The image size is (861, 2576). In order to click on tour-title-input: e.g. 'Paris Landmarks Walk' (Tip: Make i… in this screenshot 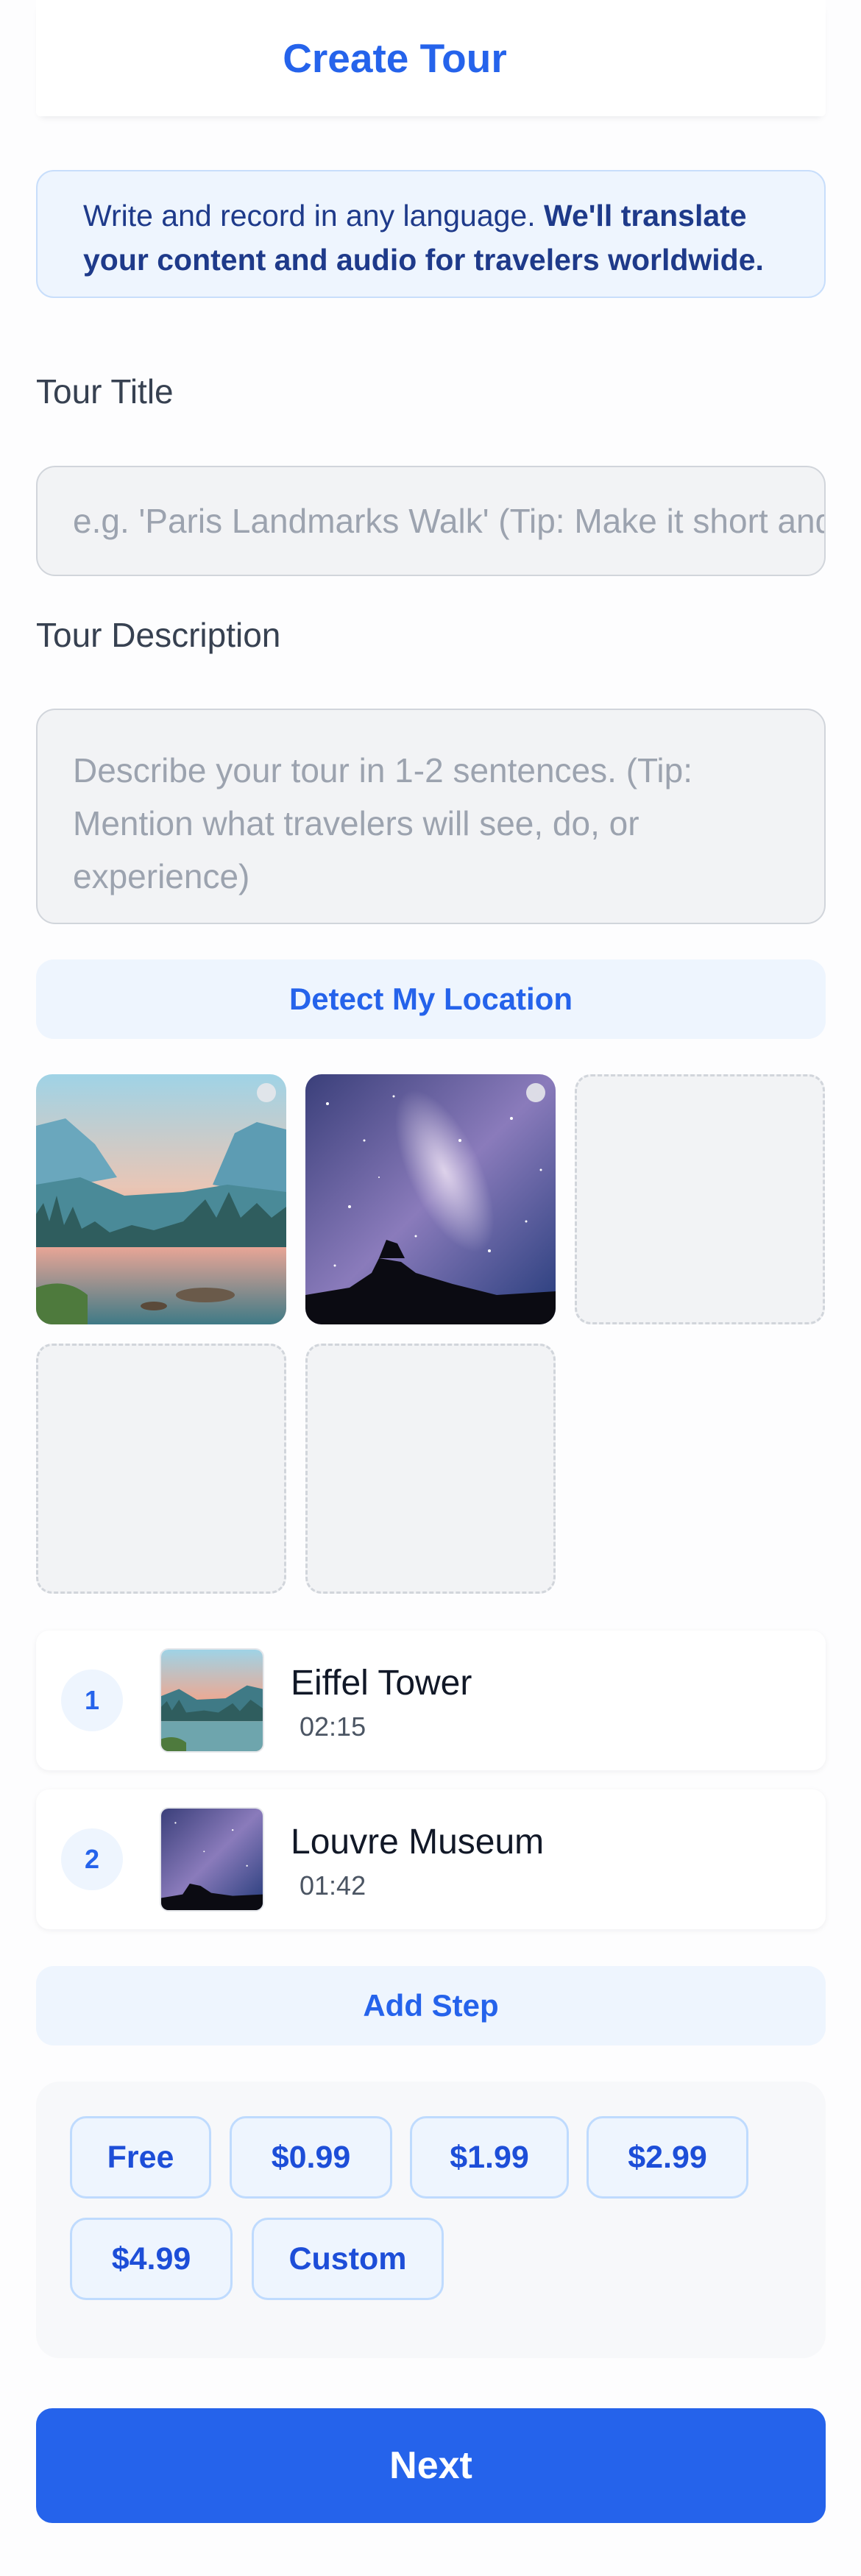, I will do `click(431, 521)`.